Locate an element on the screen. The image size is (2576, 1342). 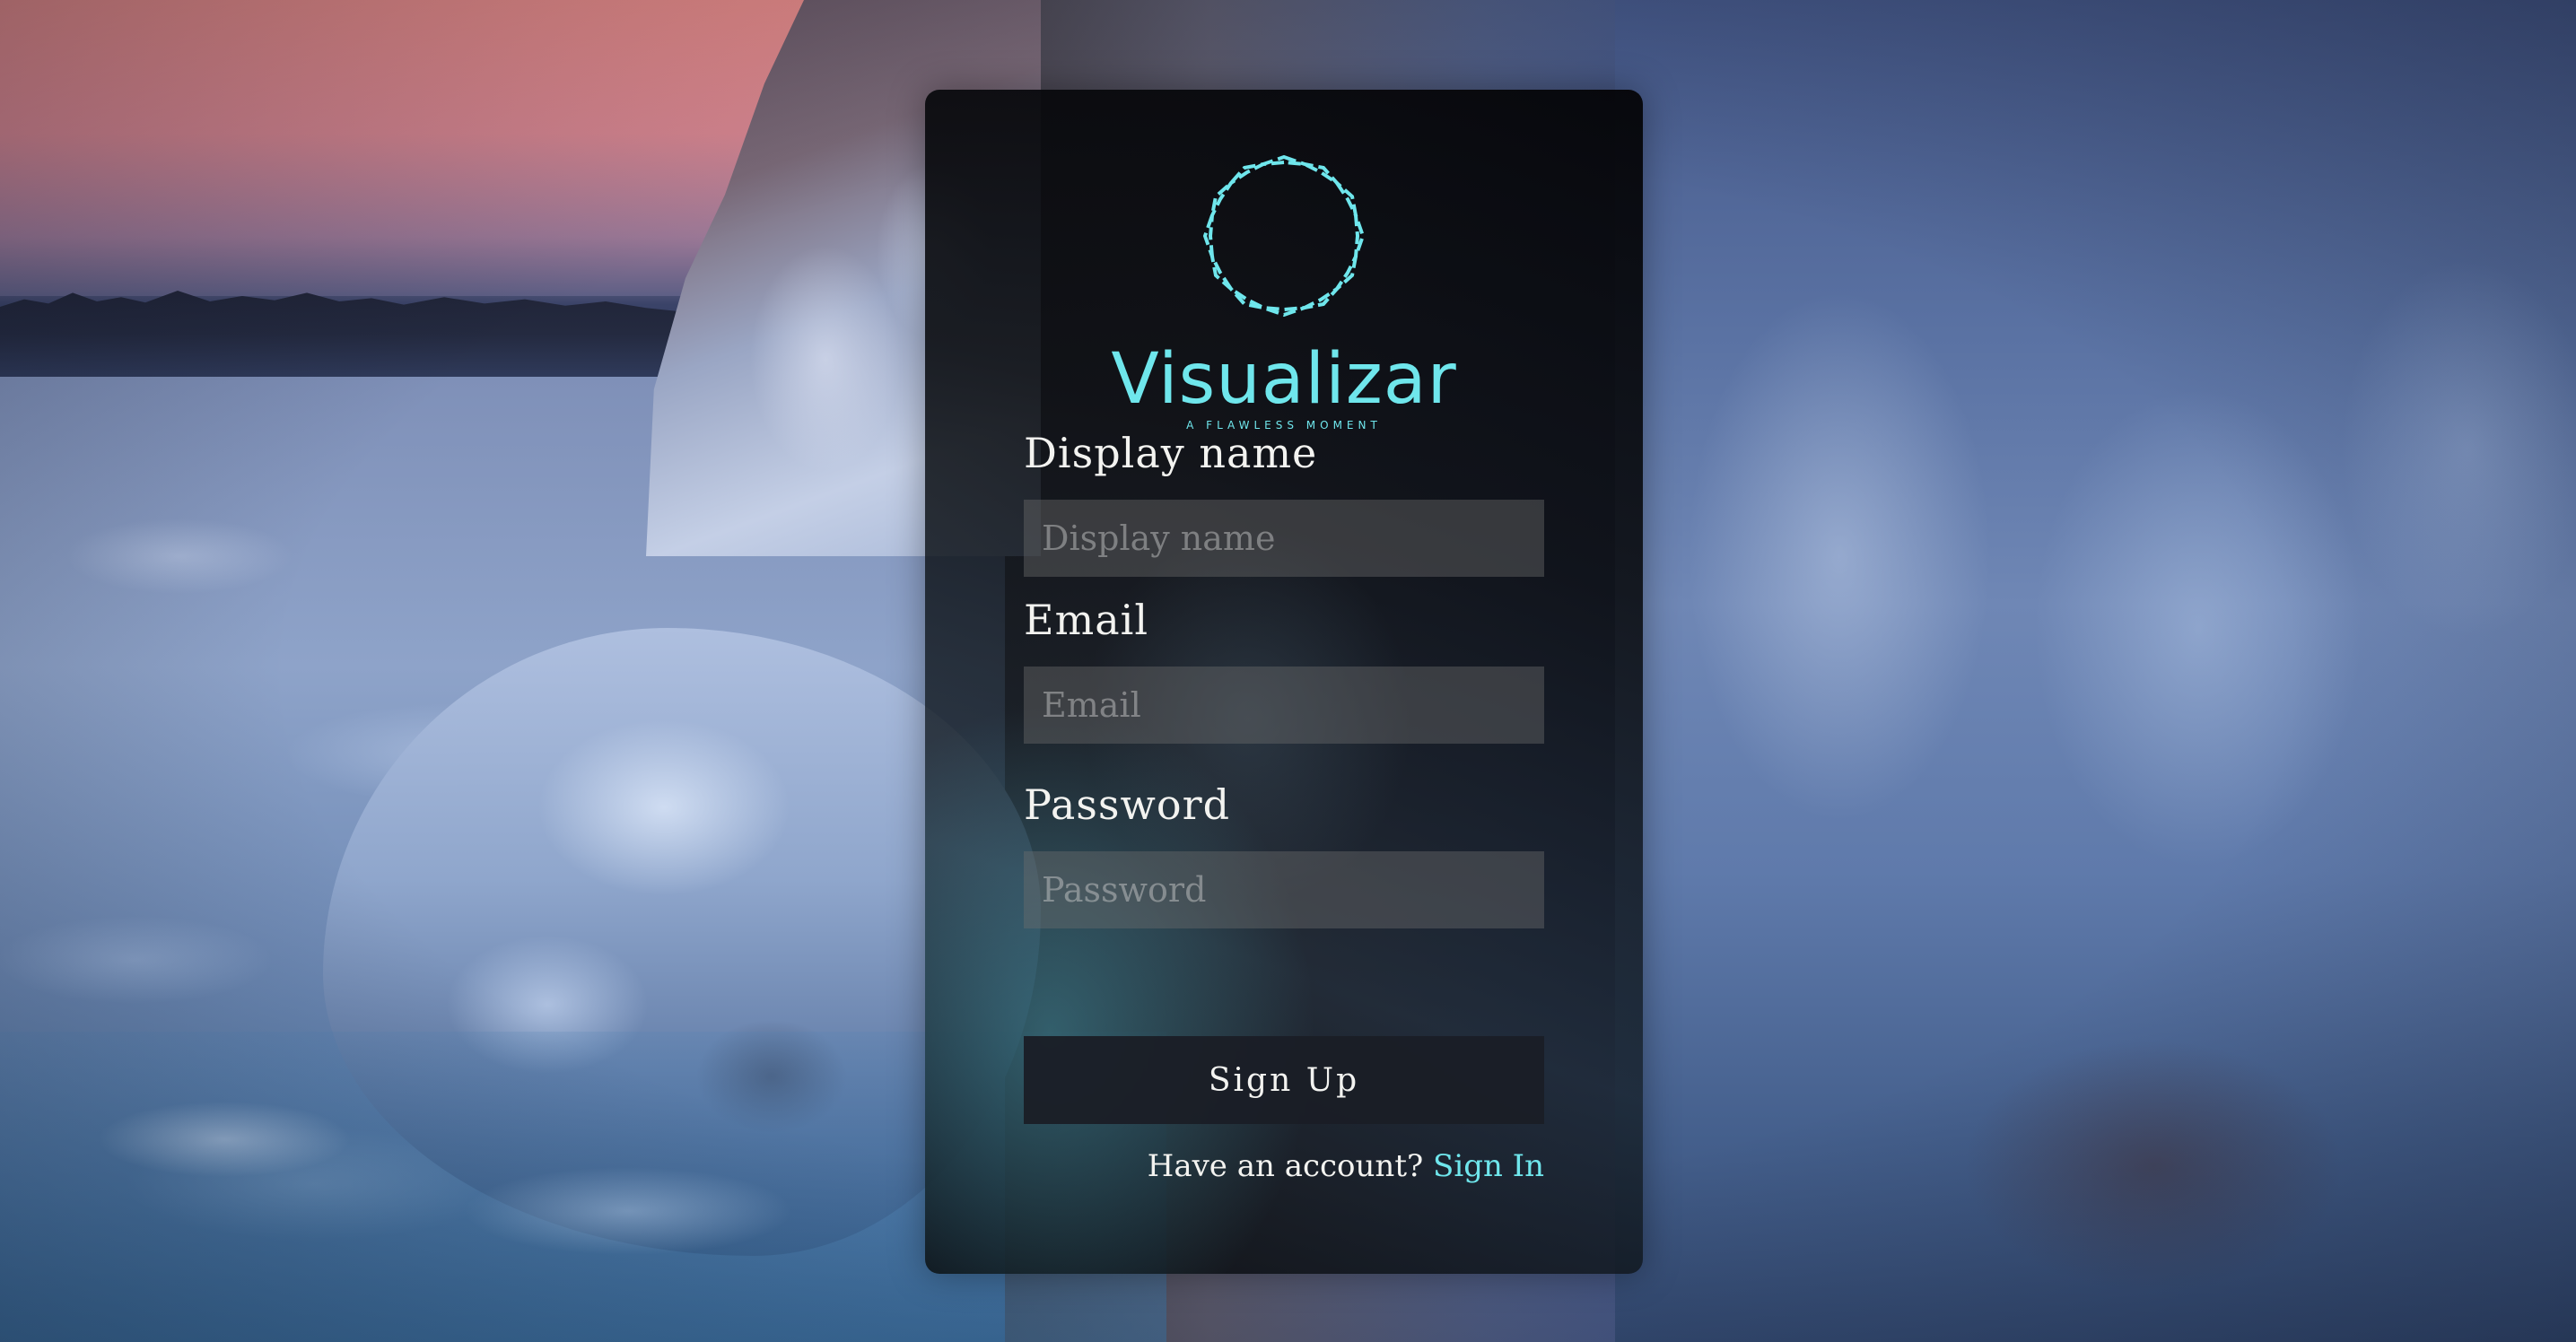
sign-up-button: Sign Up is located at coordinates (1284, 1080).